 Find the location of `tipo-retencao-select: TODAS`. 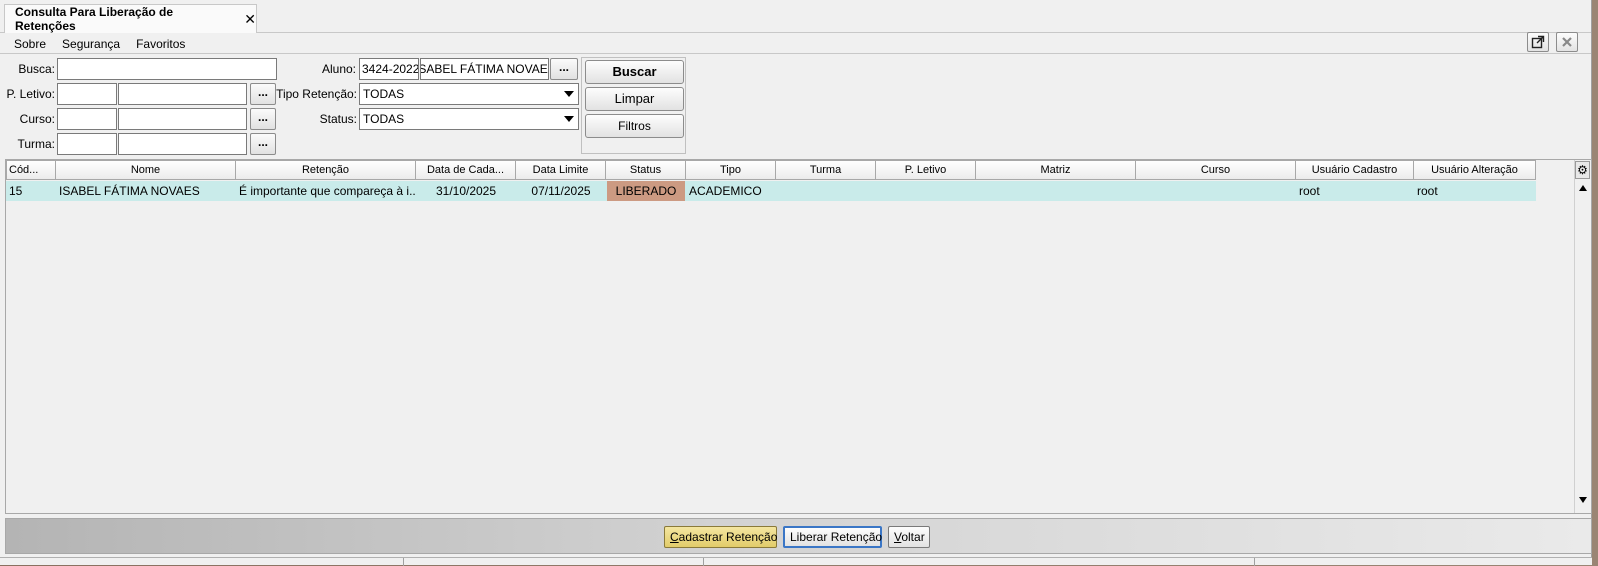

tipo-retencao-select: TODAS is located at coordinates (469, 94).